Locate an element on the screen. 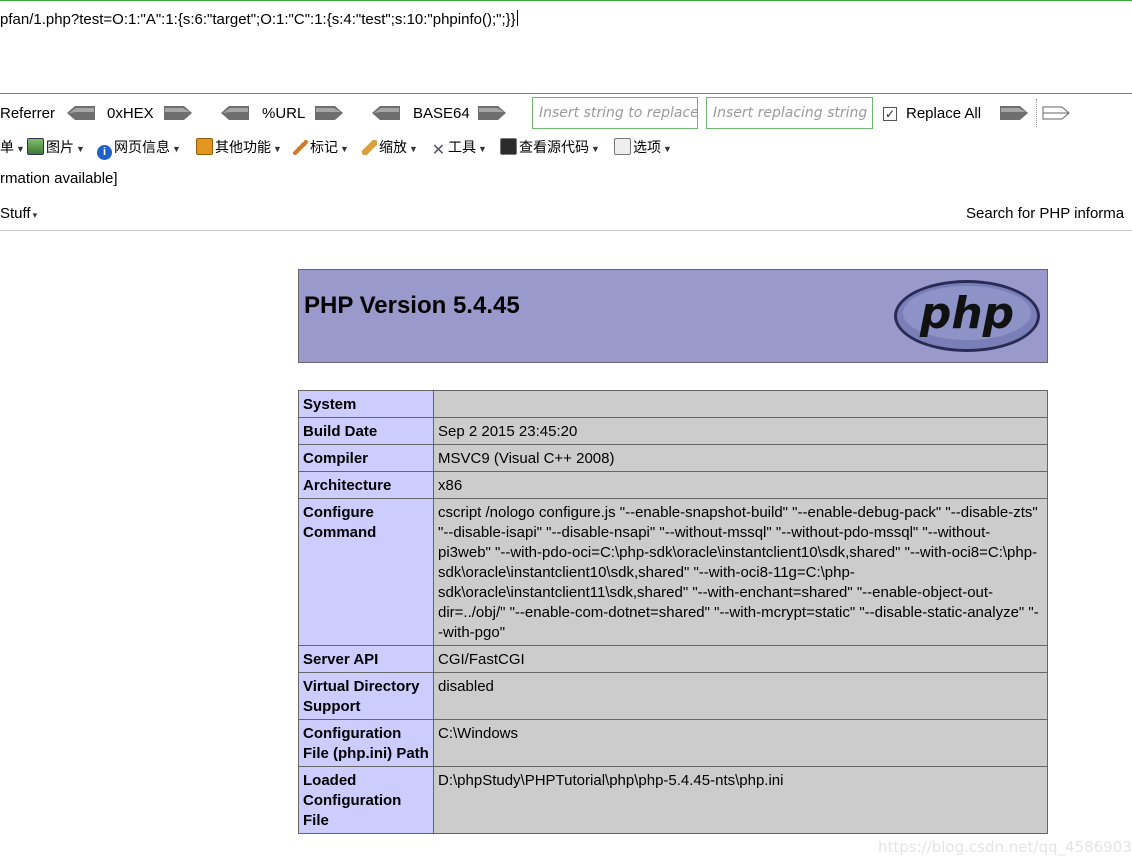 The height and width of the screenshot is (867, 1132). php-info-value: C:\Windows is located at coordinates (740, 743).